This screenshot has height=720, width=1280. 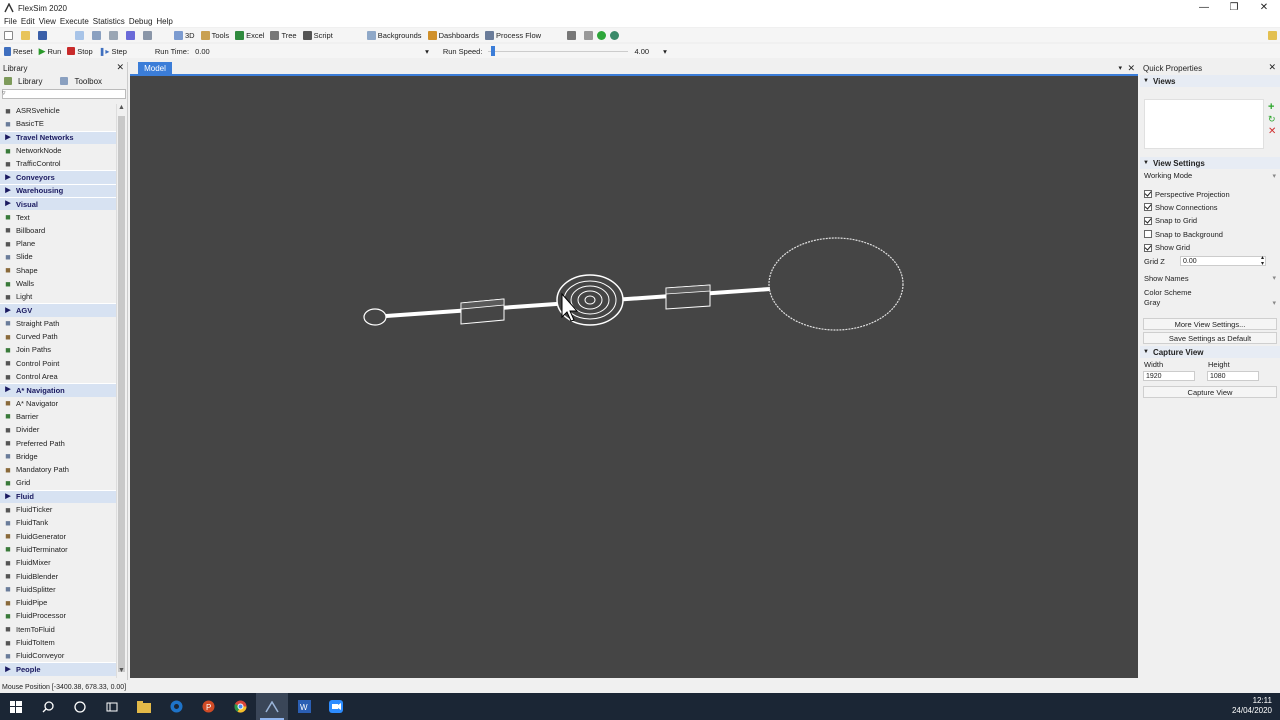 I want to click on 3d-view-button: 3D, so click(x=184, y=35).